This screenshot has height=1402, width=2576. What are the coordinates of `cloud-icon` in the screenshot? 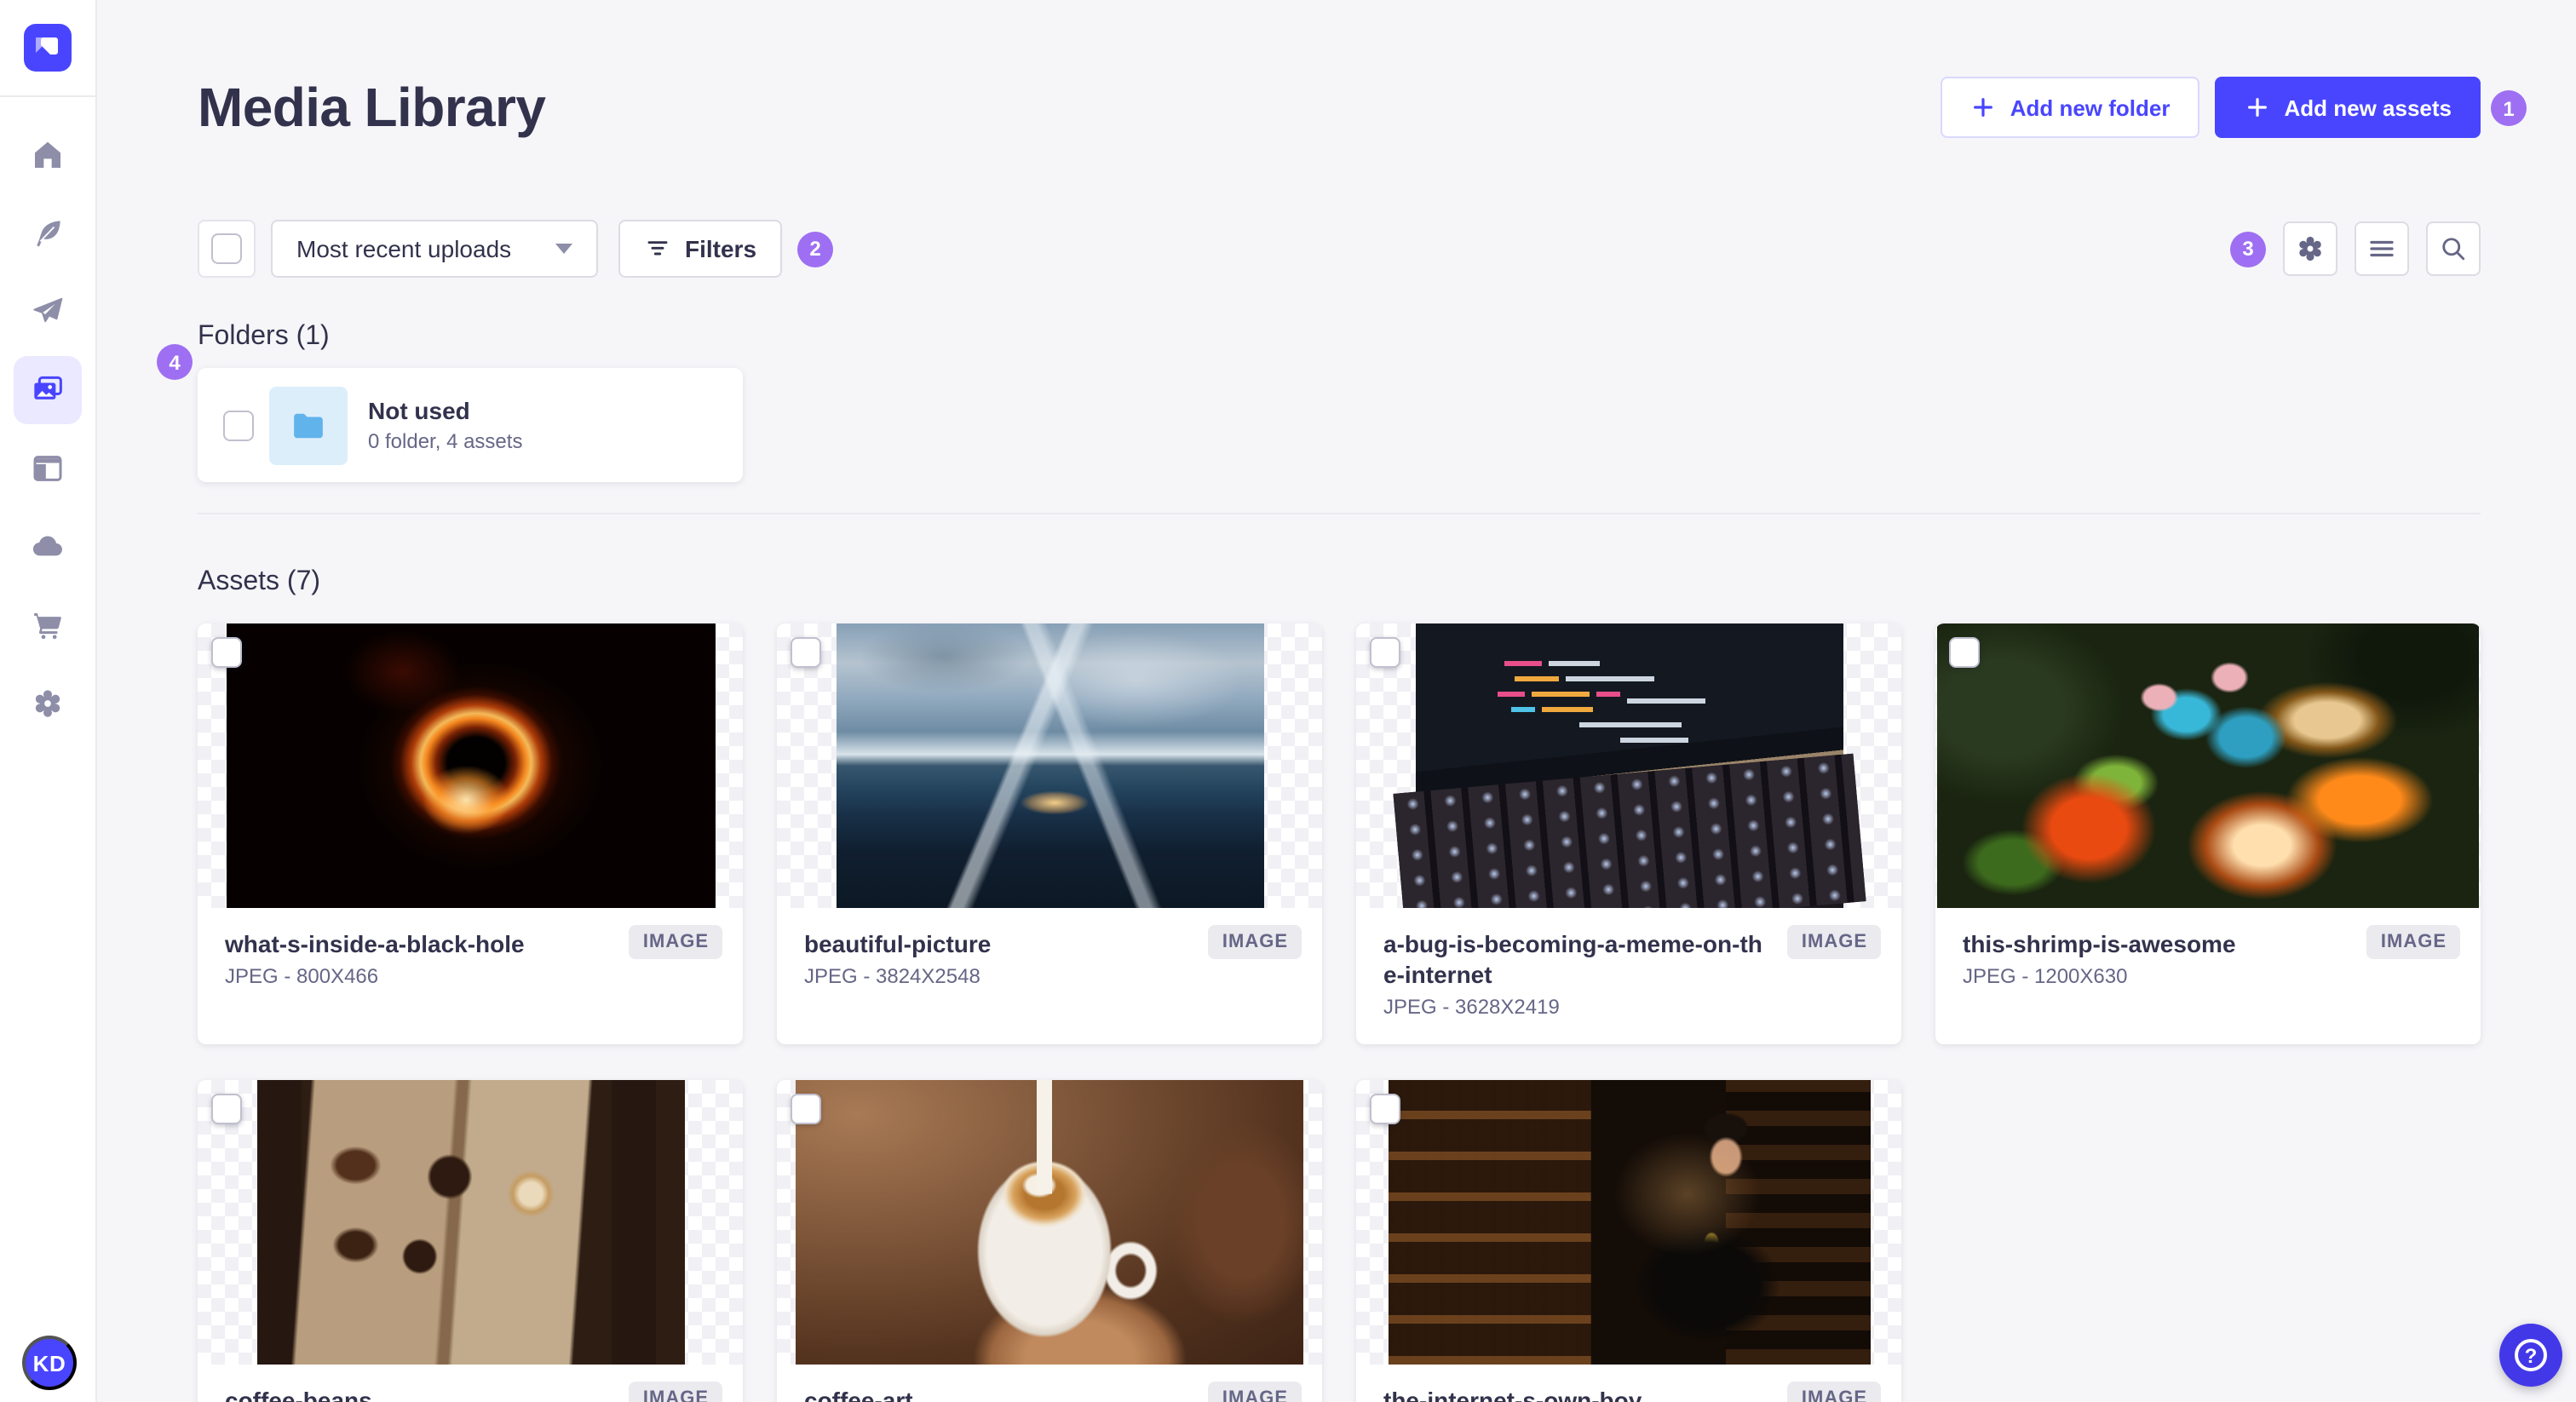 It's located at (47, 546).